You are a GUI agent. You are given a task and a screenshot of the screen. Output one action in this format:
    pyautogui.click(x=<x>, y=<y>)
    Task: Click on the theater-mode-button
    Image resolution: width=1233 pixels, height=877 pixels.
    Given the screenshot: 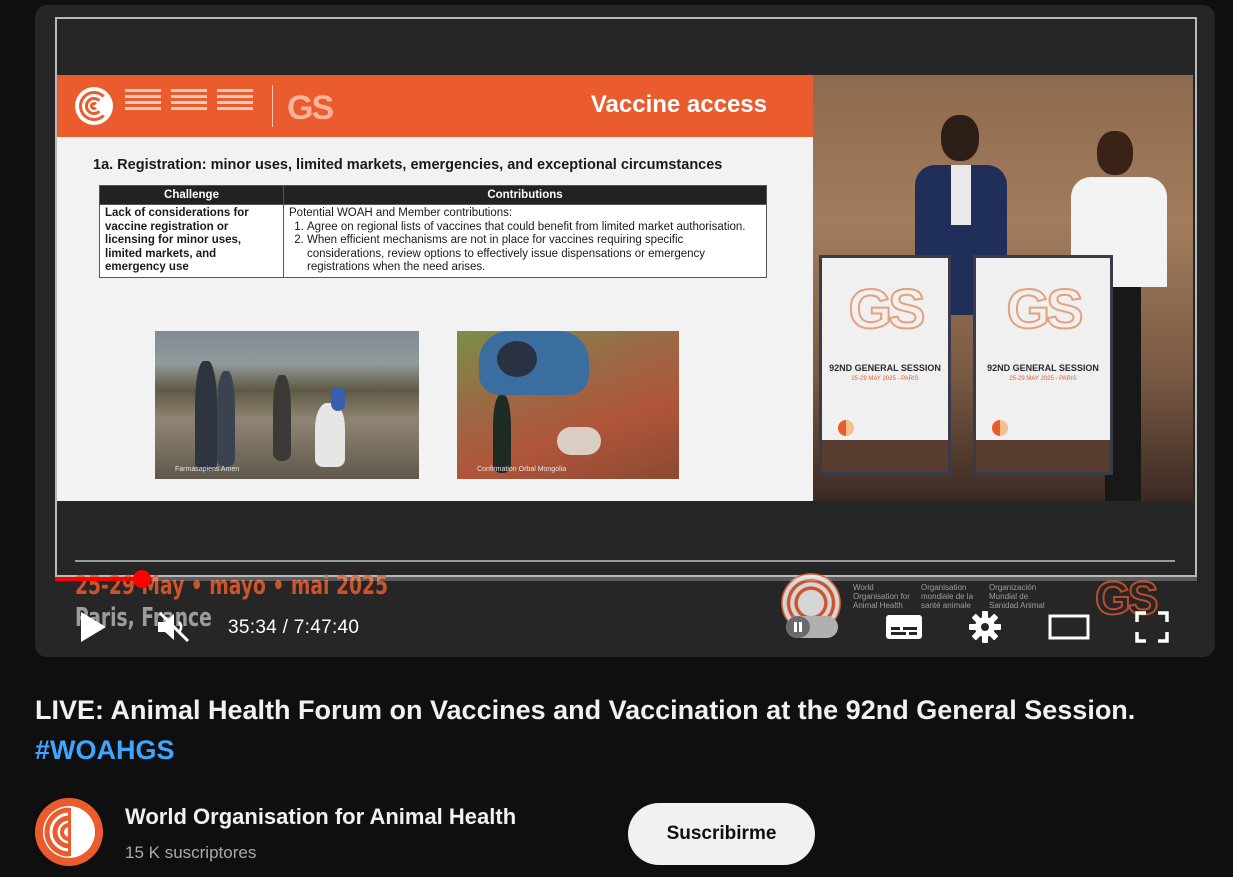 What is the action you would take?
    pyautogui.click(x=1069, y=627)
    